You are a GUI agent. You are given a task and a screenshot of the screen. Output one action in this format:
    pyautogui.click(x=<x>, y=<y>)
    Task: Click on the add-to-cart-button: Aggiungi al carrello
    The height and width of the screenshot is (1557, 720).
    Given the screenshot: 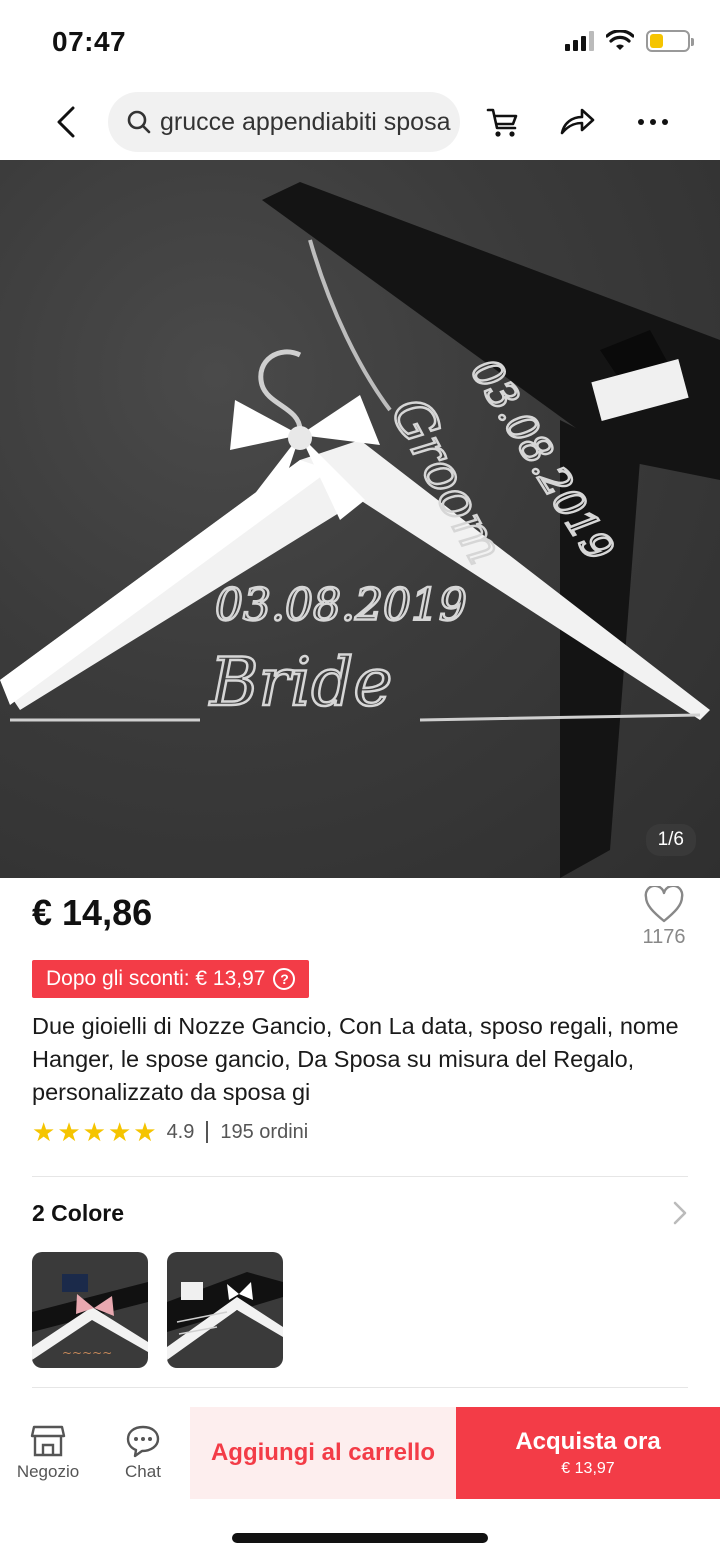 What is the action you would take?
    pyautogui.click(x=323, y=1453)
    